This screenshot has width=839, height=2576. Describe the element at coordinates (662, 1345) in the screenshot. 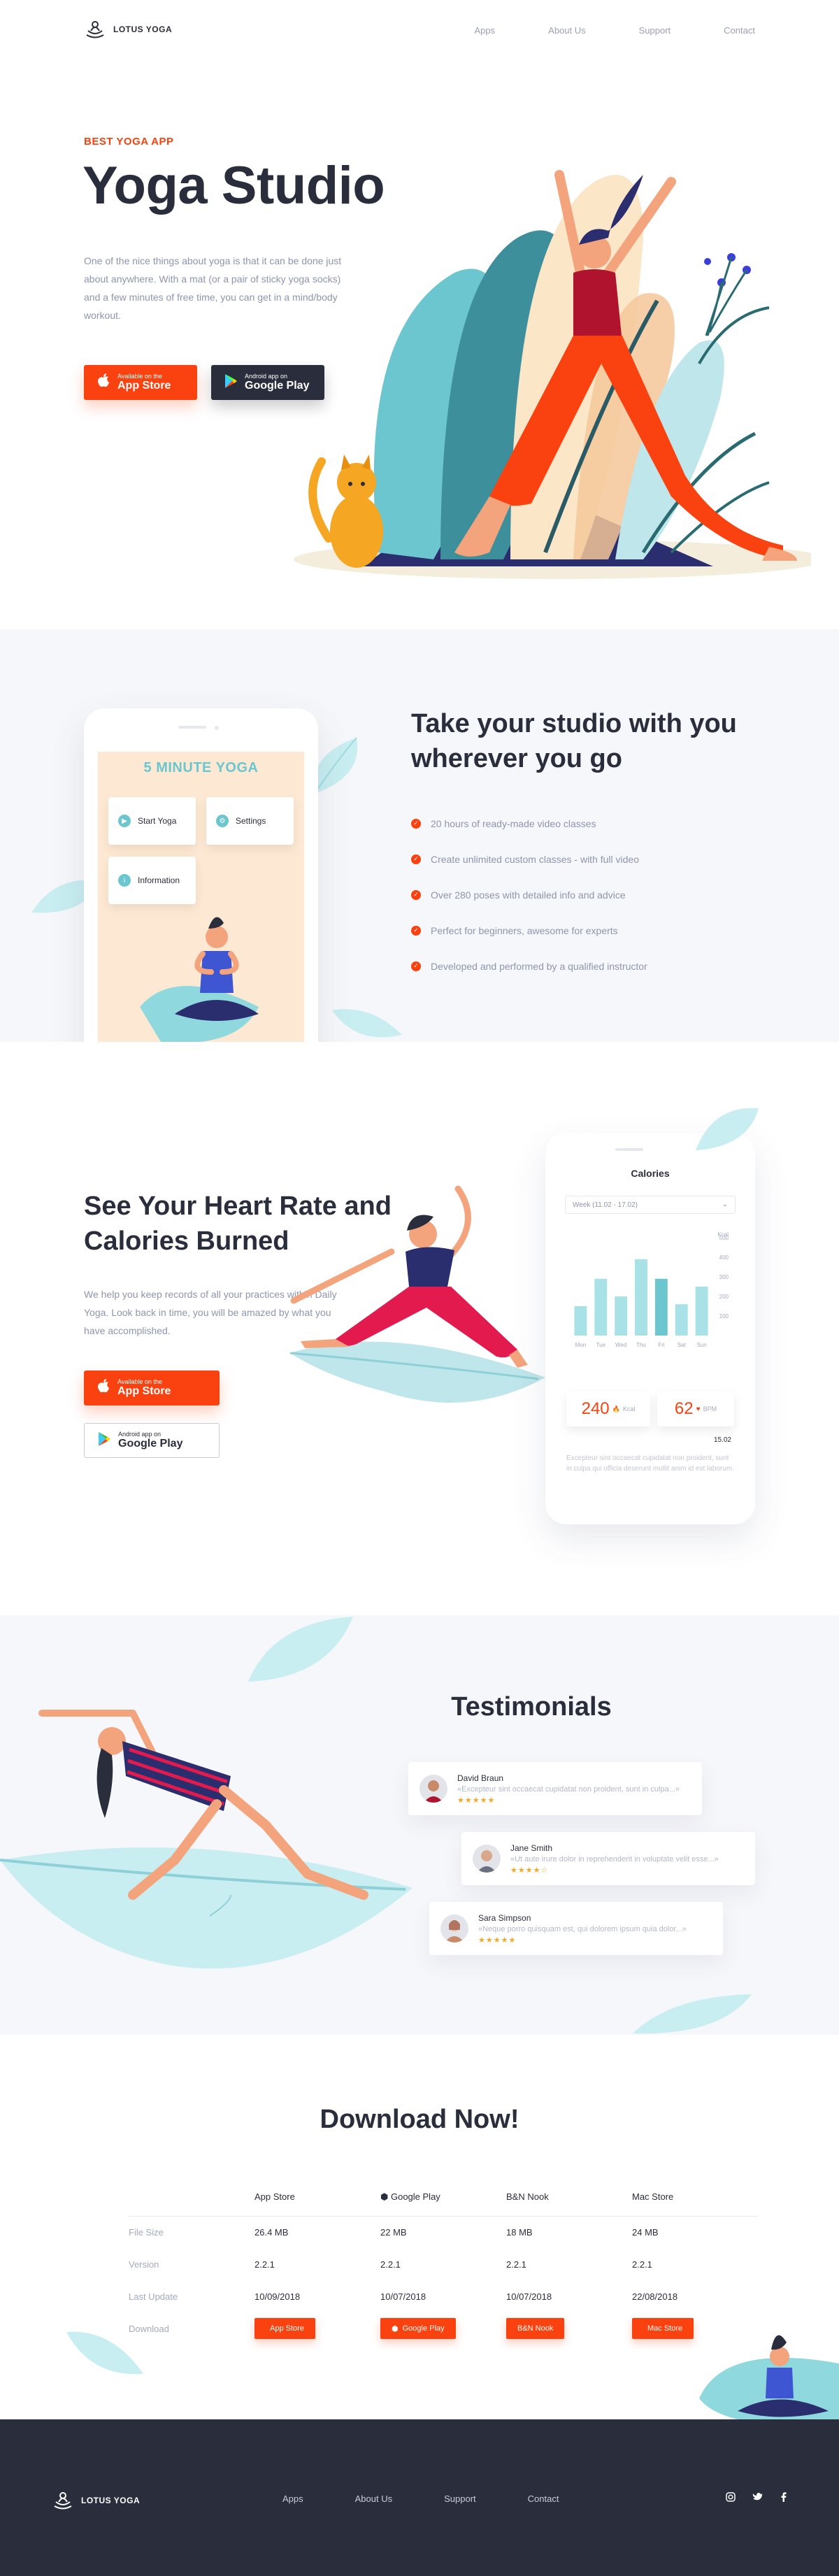

I see `chart-x-tick-label: Fri` at that location.